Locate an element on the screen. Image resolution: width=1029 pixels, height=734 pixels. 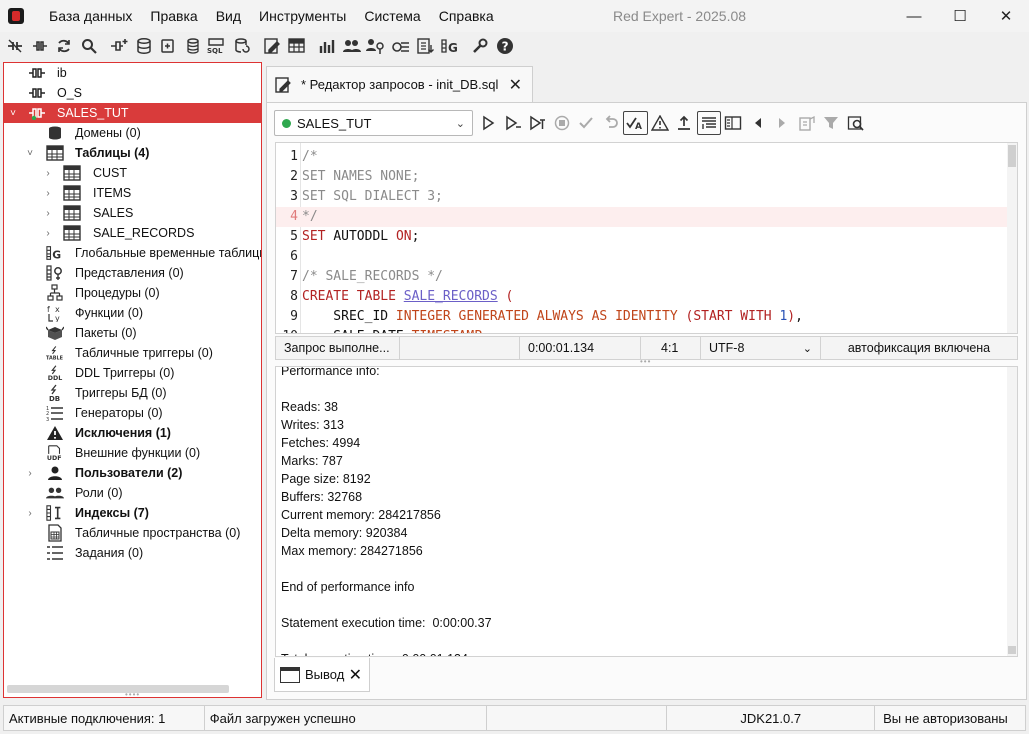
tab-query-editor: * Редактор запросов - init_DB.sql ✕ is located at coordinates (399, 84).